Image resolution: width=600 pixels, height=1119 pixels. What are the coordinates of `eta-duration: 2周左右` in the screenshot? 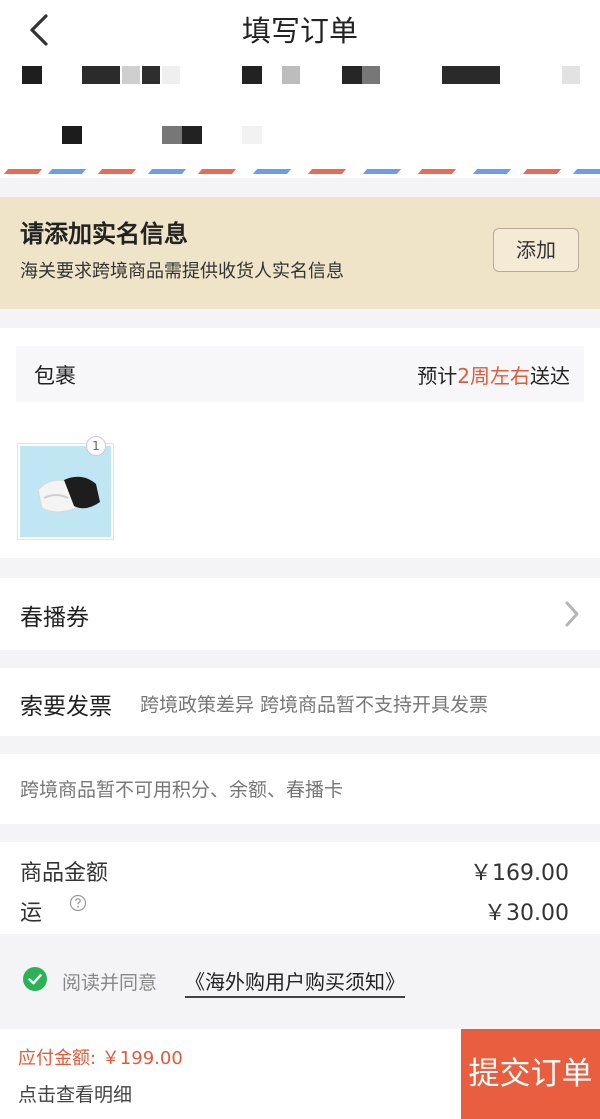 It's located at (493, 376).